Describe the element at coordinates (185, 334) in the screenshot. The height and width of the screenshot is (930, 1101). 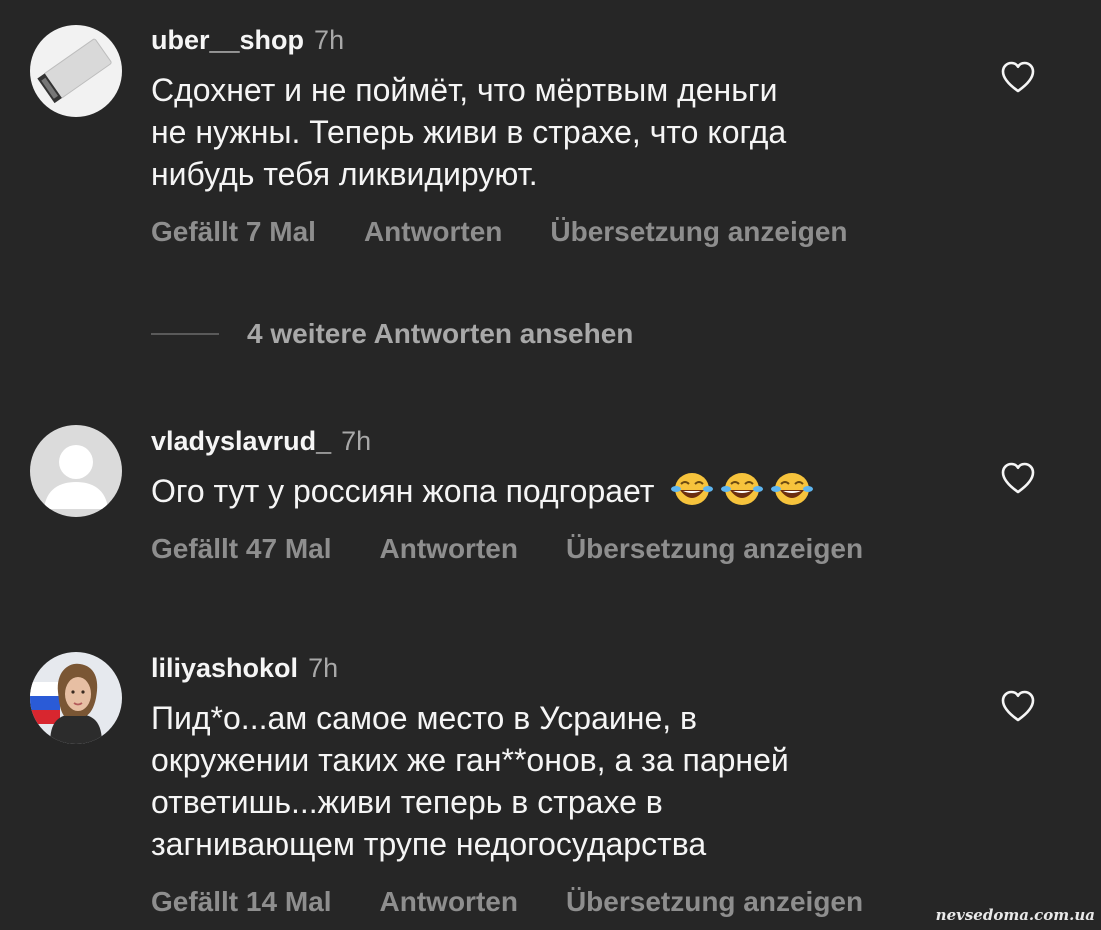
I see `divider-line` at that location.